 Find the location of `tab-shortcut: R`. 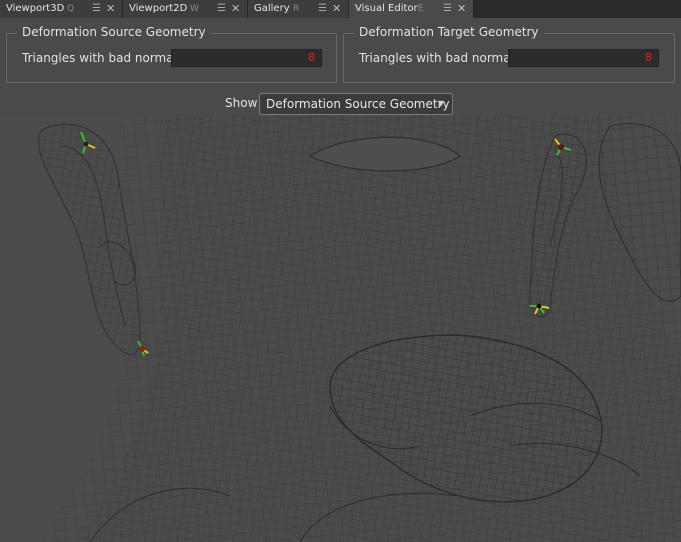

tab-shortcut: R is located at coordinates (296, 9).